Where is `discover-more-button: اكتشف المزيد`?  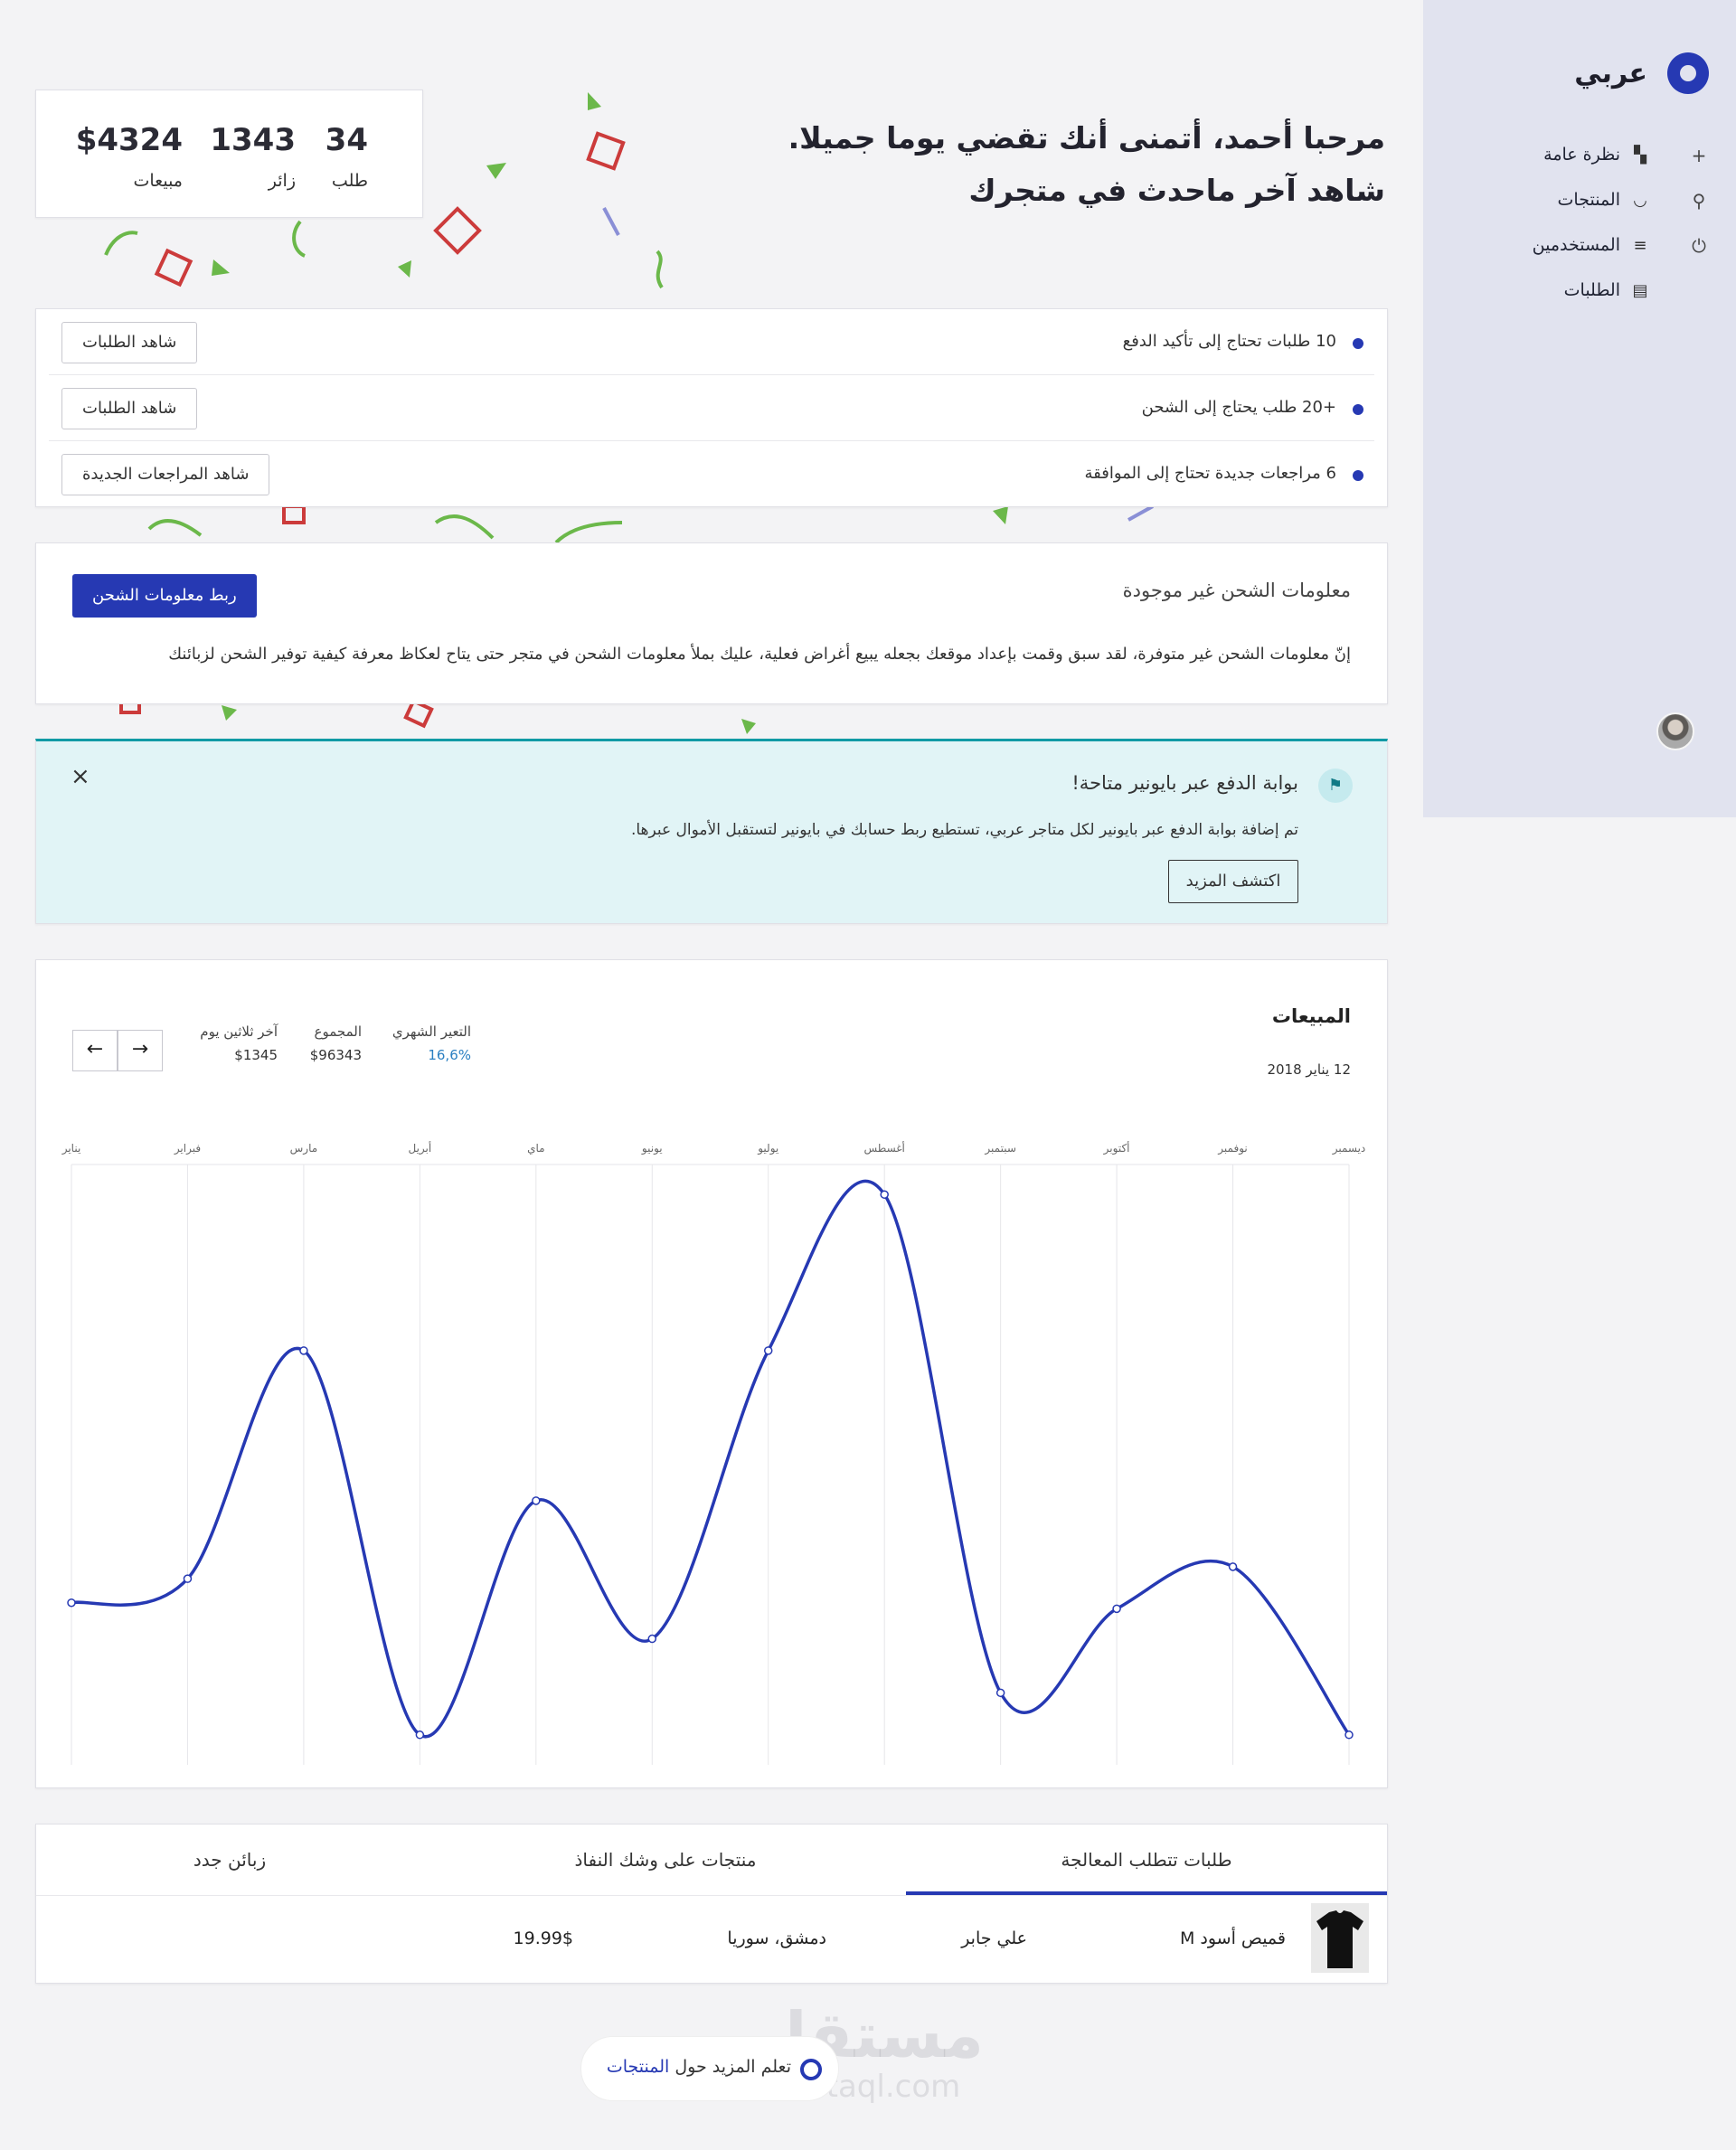 discover-more-button: اكتشف المزيد is located at coordinates (1233, 881).